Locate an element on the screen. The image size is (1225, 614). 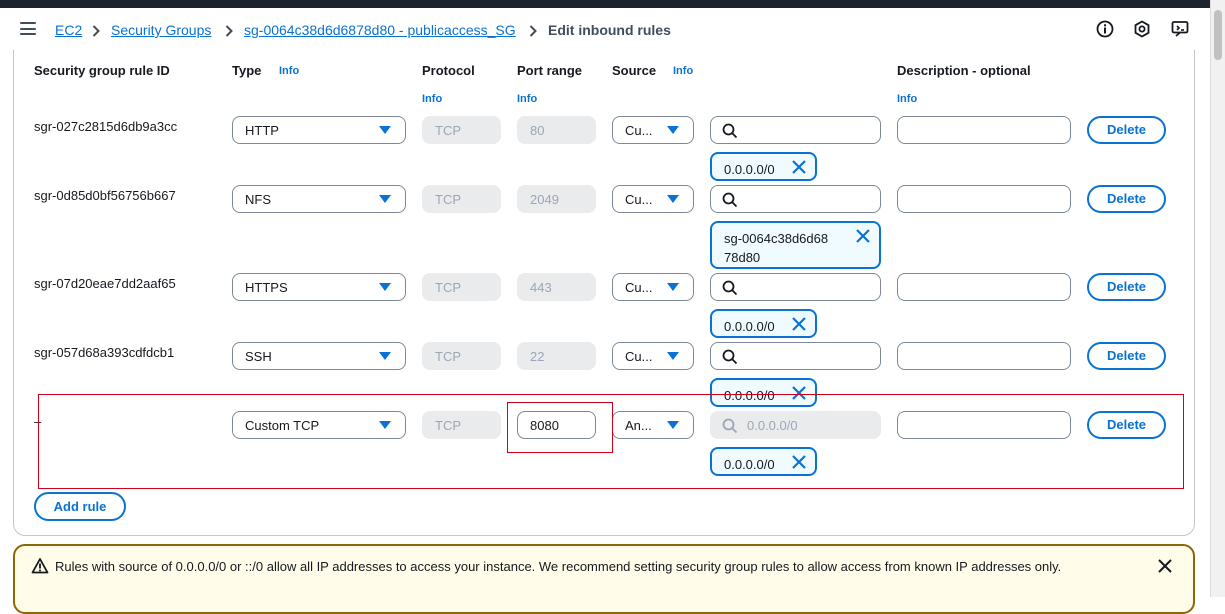
settings-hex-icon is located at coordinates (1142, 29).